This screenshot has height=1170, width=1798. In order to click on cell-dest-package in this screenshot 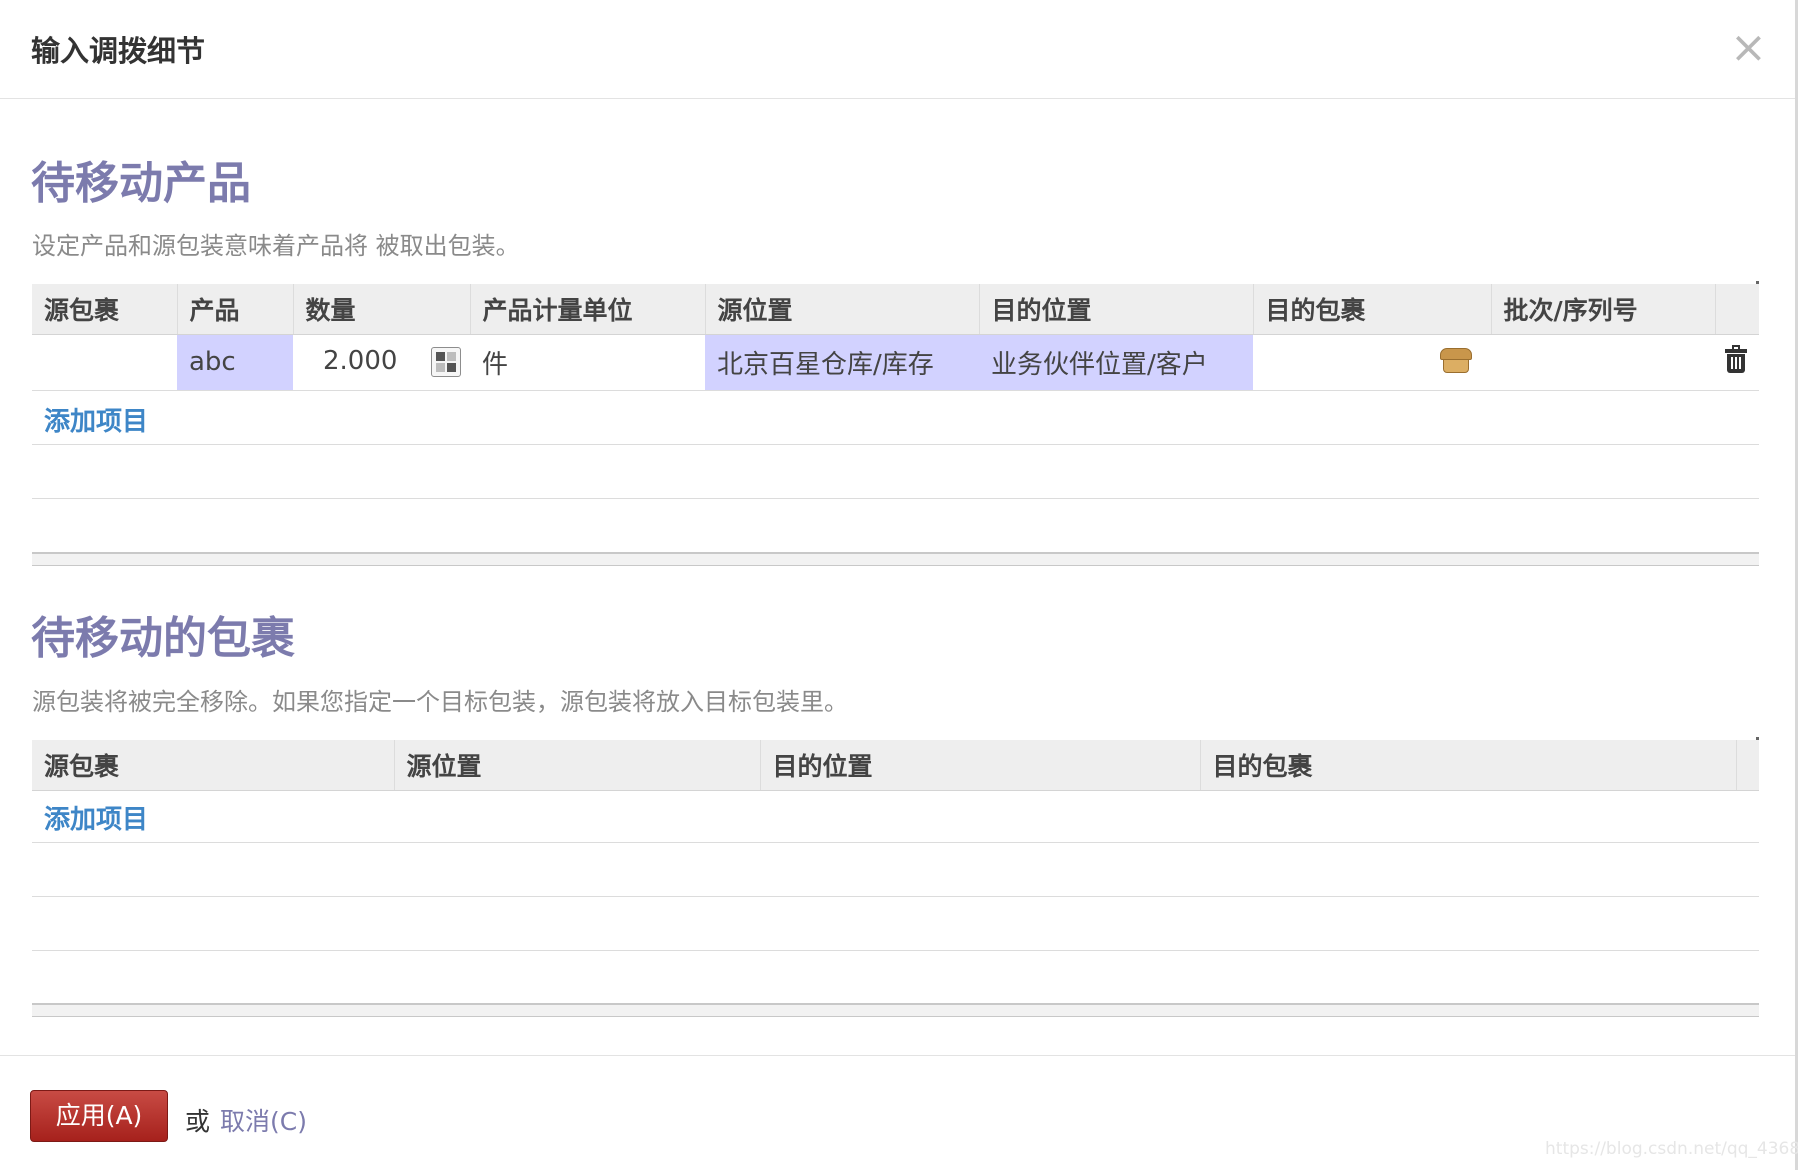, I will do `click(1372, 362)`.